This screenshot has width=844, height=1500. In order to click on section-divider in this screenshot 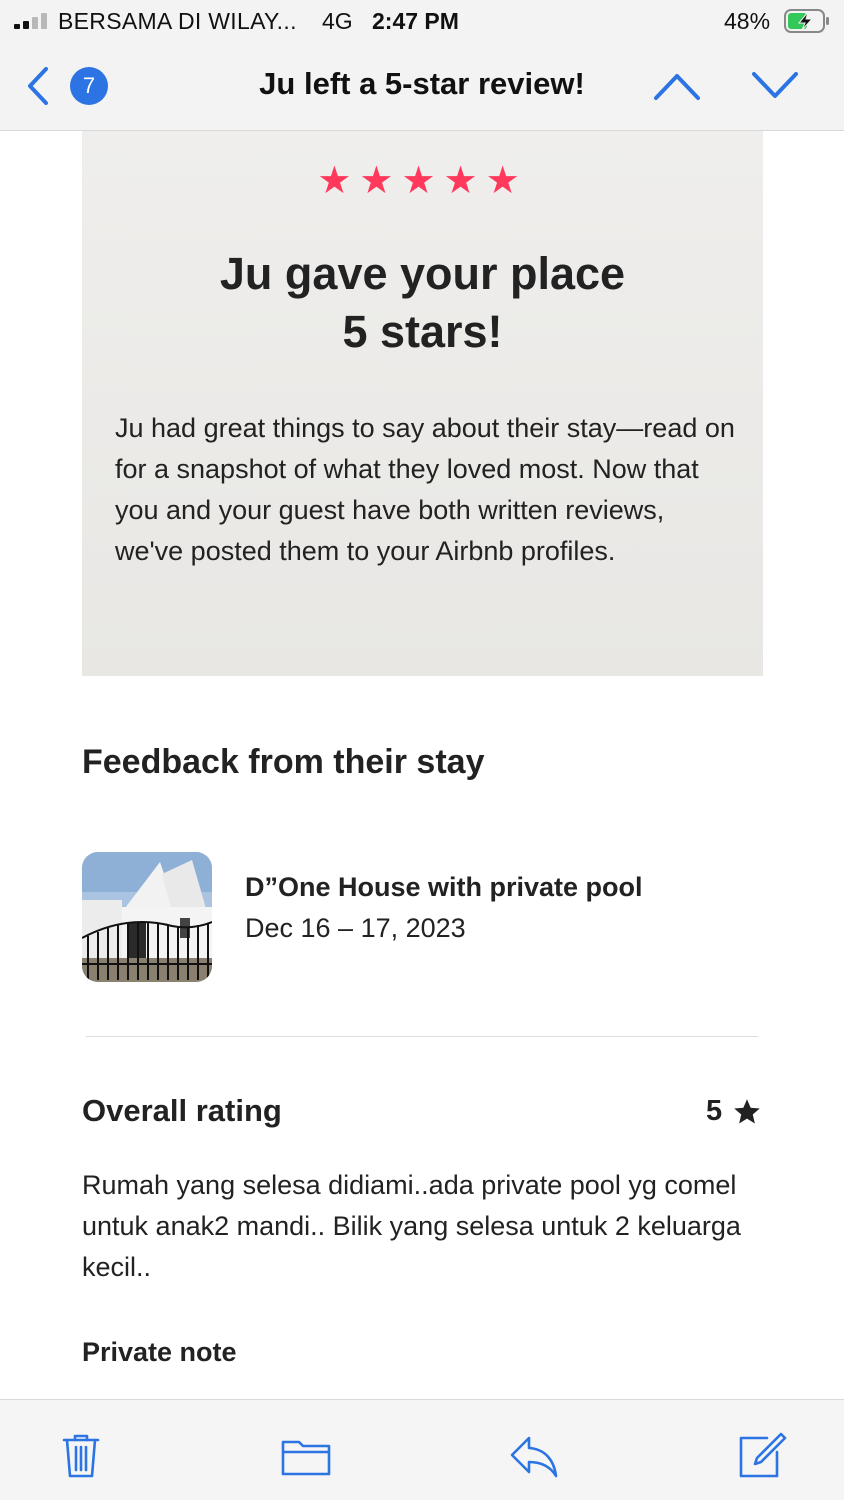, I will do `click(422, 1036)`.